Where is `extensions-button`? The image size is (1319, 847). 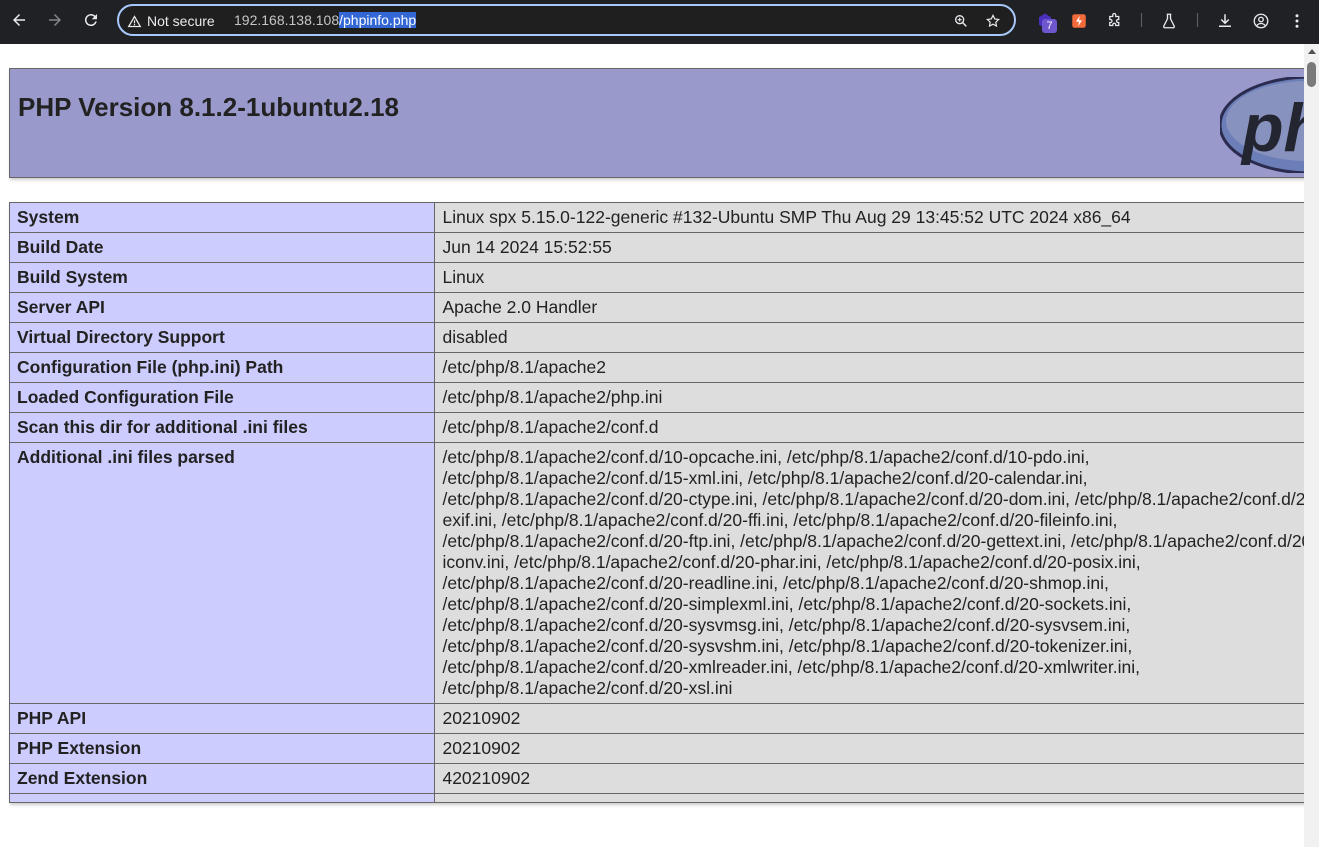
extensions-button is located at coordinates (1115, 21).